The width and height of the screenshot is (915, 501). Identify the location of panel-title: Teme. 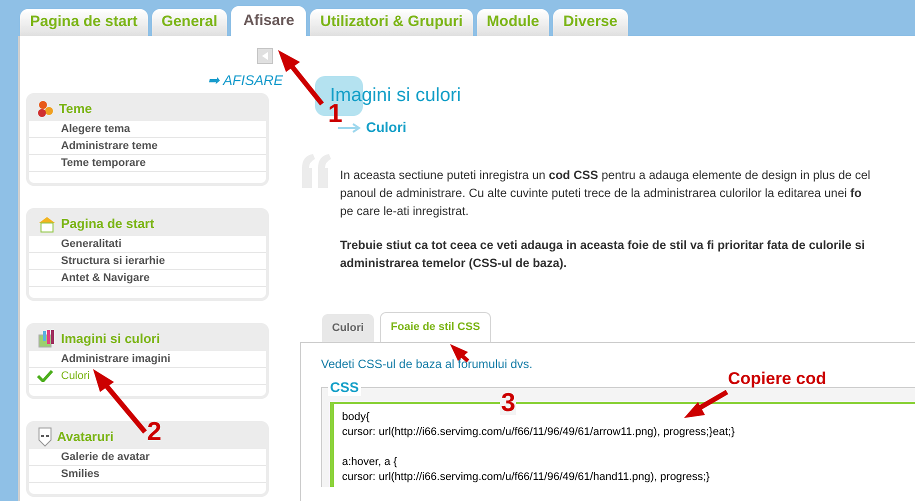
(75, 109).